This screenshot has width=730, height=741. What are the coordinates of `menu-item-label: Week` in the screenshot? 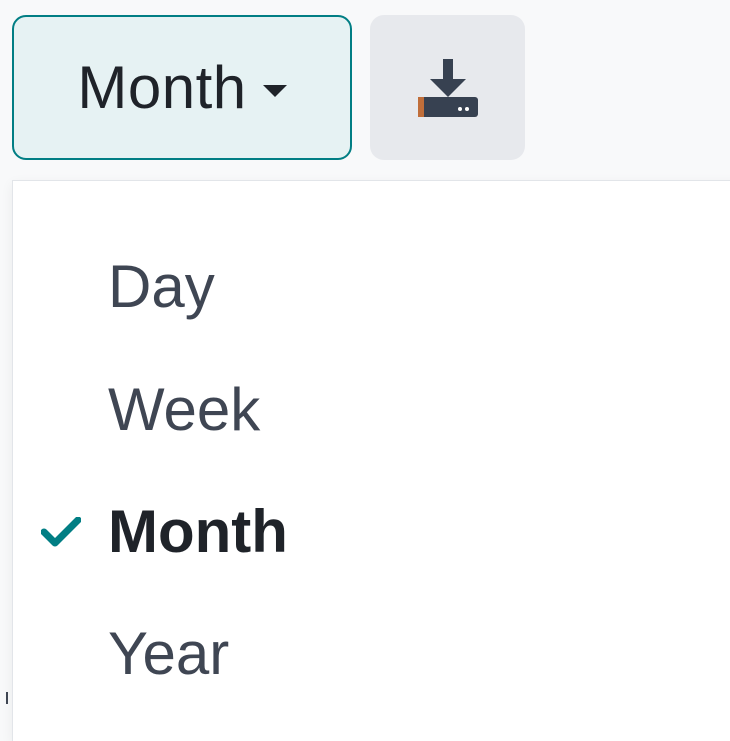 It's located at (184, 409).